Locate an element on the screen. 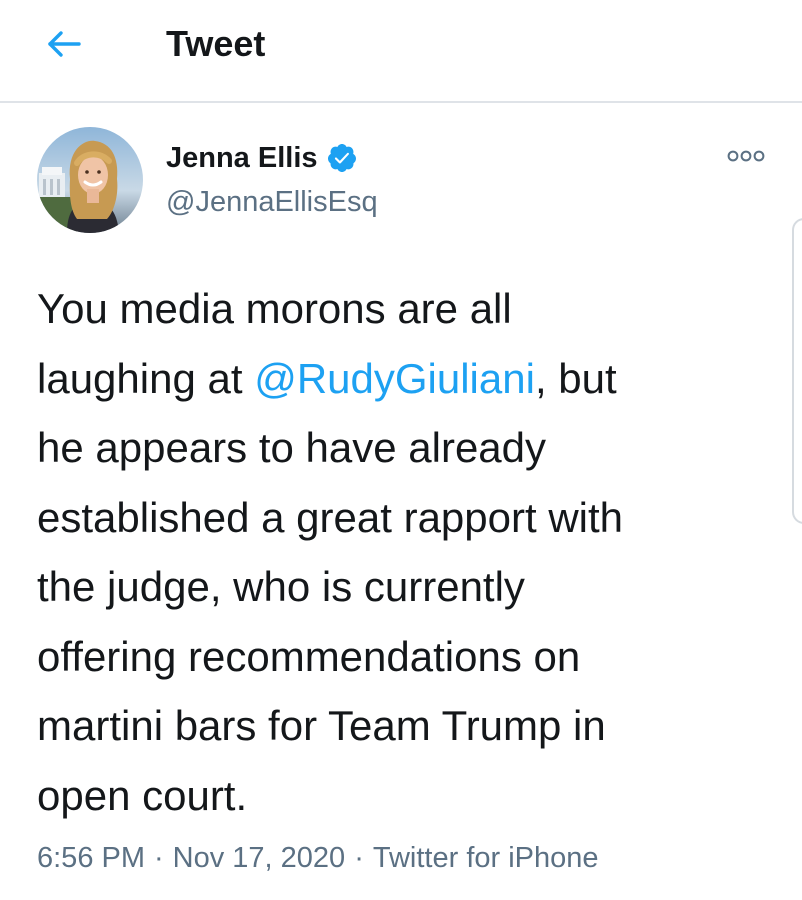 The width and height of the screenshot is (802, 900). tweet-source-link: Twitter for iPhone is located at coordinates (486, 858).